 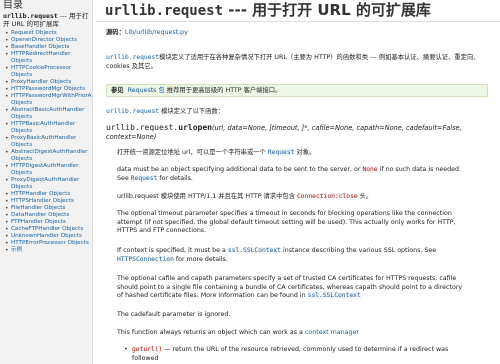 What do you see at coordinates (334, 296) in the screenshot?
I see `p6-sslcontext-code: ssl.SSLContext` at bounding box center [334, 296].